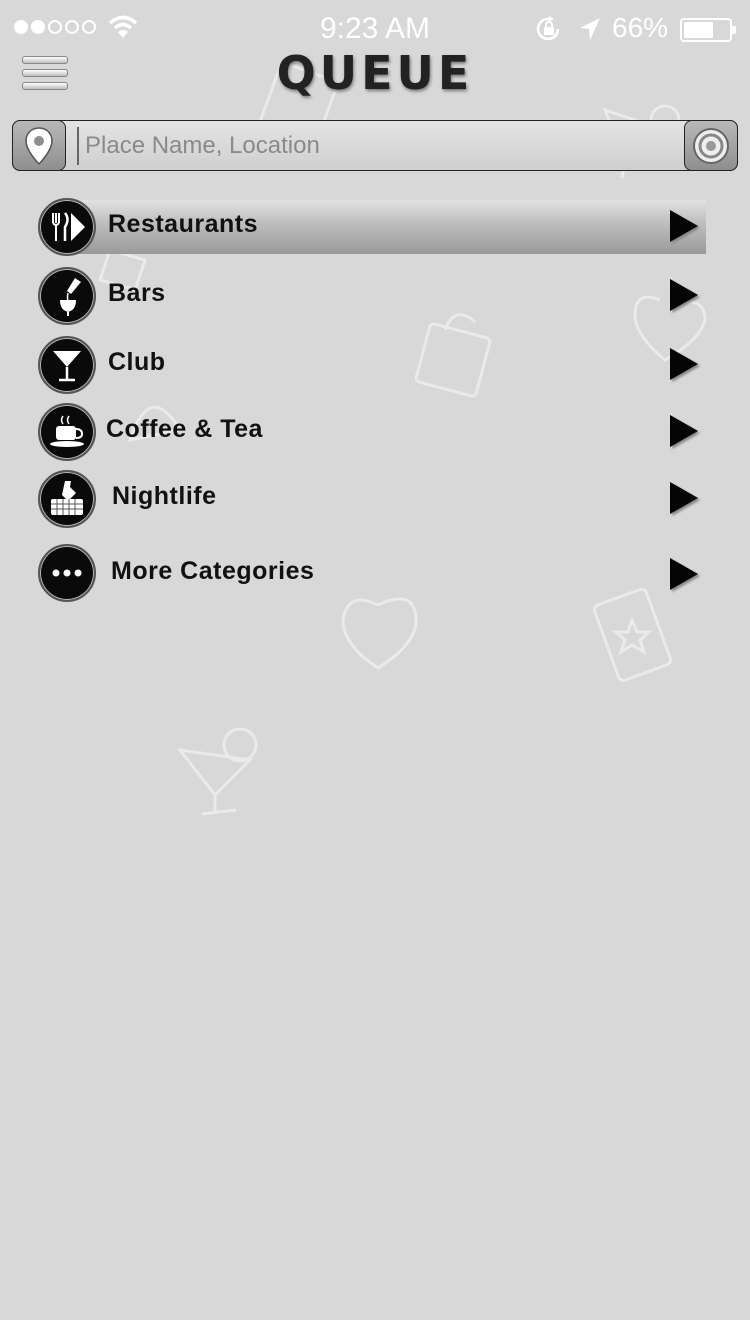 The width and height of the screenshot is (750, 1320). What do you see at coordinates (372, 432) in the screenshot?
I see `category-row-coffee-tea: Coffee & Tea` at bounding box center [372, 432].